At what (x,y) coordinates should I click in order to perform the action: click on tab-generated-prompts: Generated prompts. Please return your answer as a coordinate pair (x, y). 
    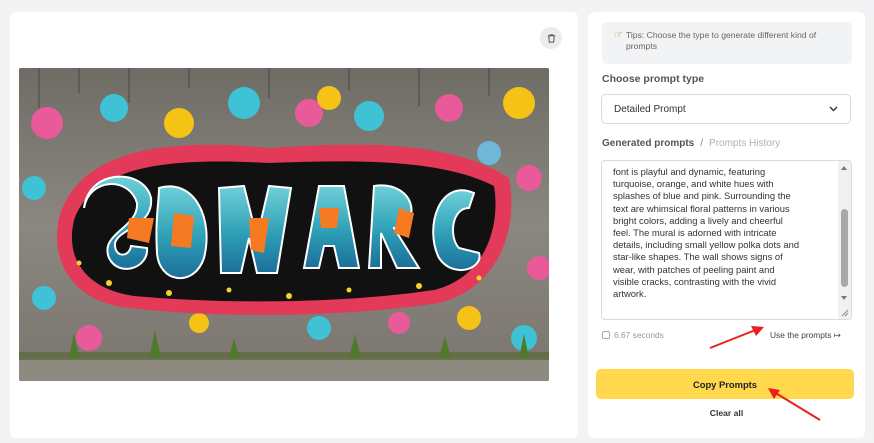
    Looking at the image, I should click on (648, 143).